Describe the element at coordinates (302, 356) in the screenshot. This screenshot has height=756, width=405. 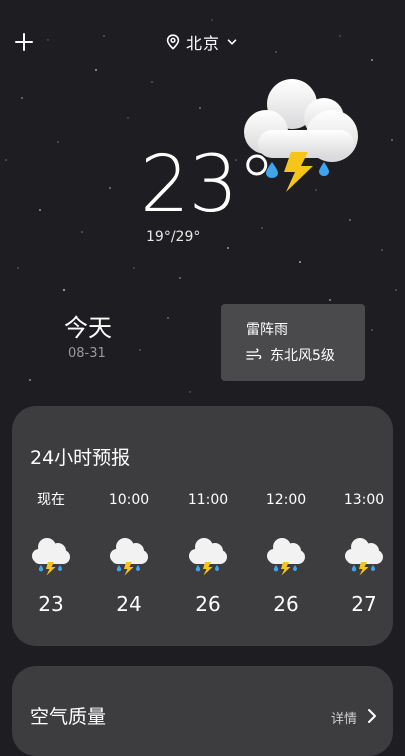
I see `wind-text: 东北风5级` at that location.